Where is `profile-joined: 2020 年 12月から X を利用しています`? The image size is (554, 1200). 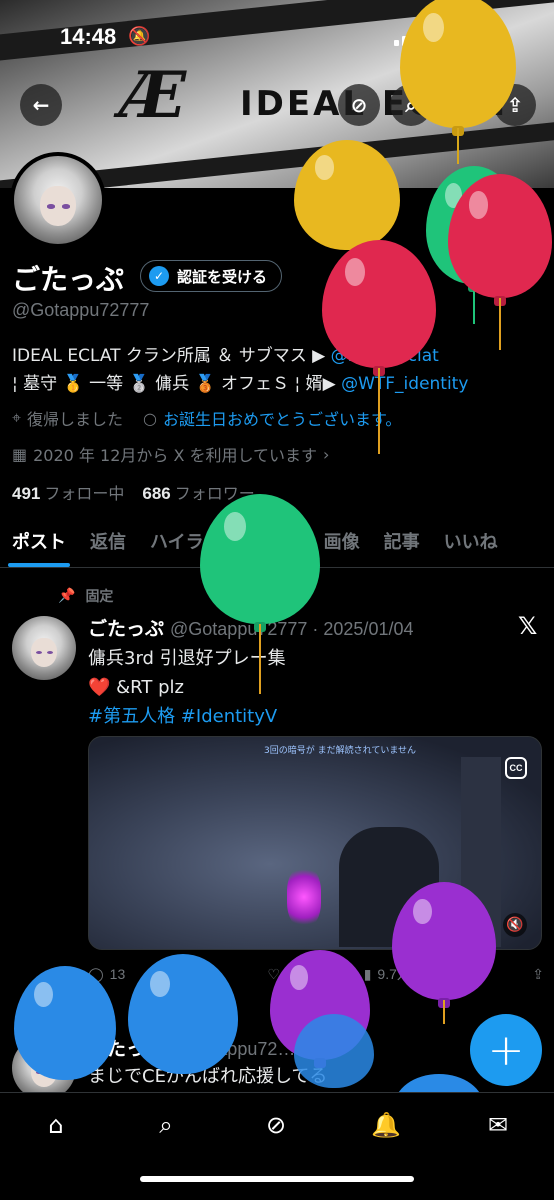 profile-joined: 2020 年 12月から X を利用しています is located at coordinates (175, 455).